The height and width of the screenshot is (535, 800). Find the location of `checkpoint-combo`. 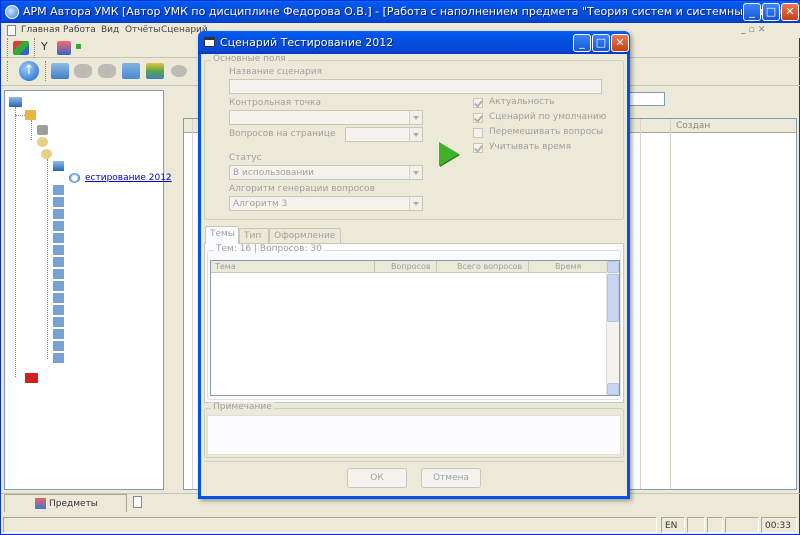

checkpoint-combo is located at coordinates (326, 117).